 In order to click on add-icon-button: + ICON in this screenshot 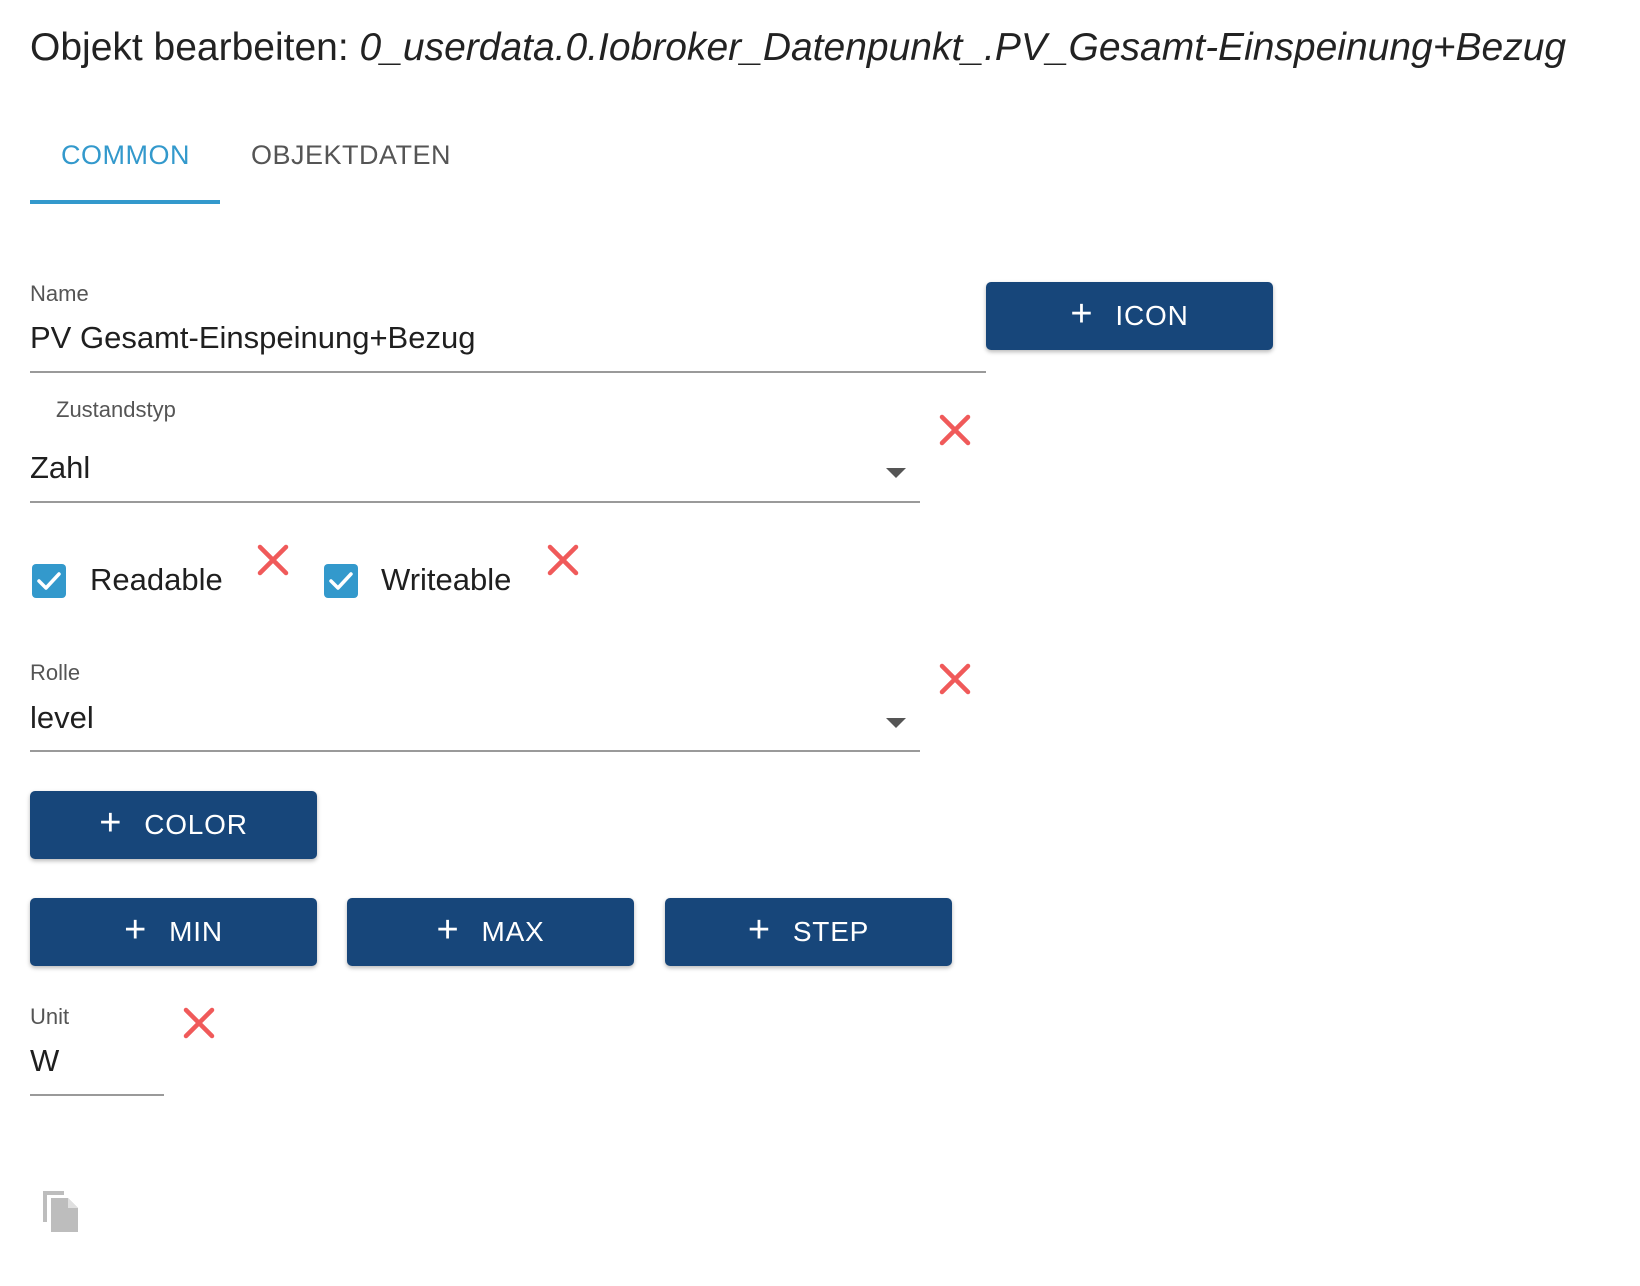, I will do `click(1129, 316)`.